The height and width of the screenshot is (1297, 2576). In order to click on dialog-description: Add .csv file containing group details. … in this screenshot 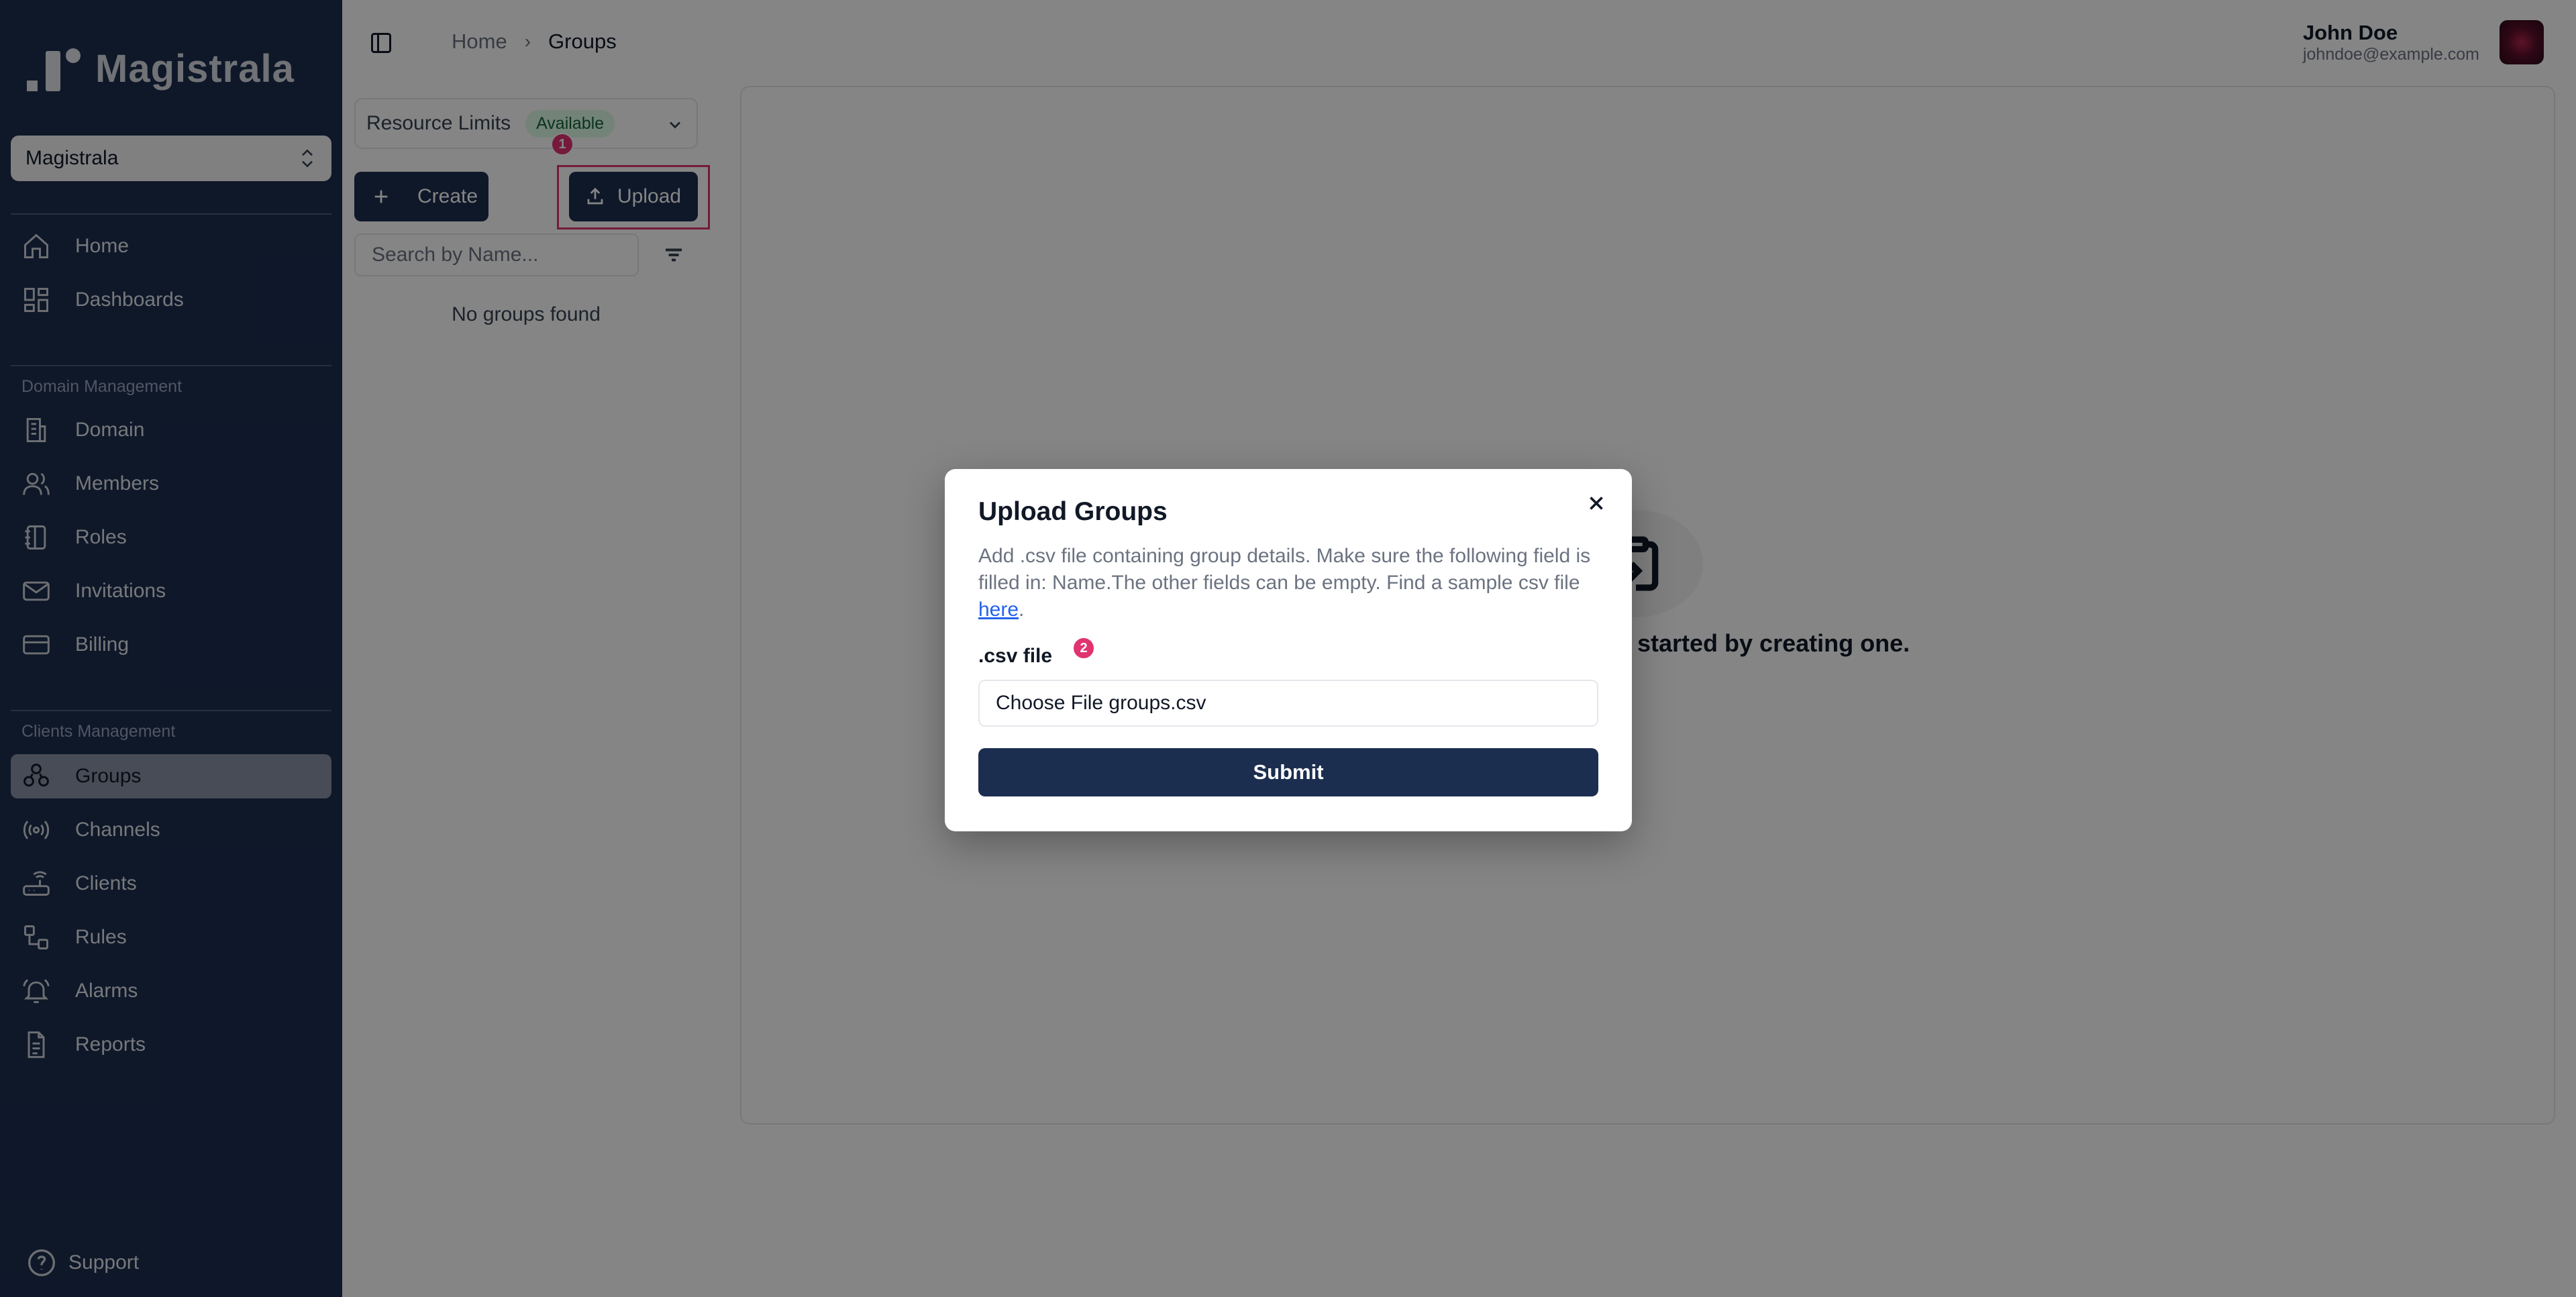, I will do `click(1290, 583)`.